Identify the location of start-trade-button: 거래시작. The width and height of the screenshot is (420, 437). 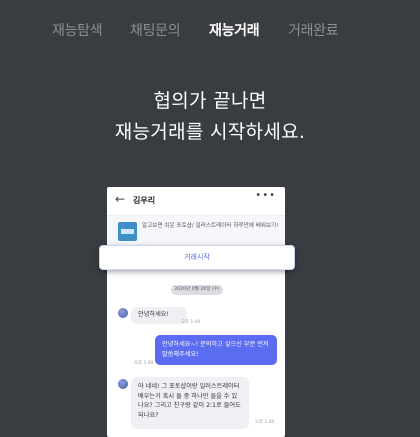
(197, 257).